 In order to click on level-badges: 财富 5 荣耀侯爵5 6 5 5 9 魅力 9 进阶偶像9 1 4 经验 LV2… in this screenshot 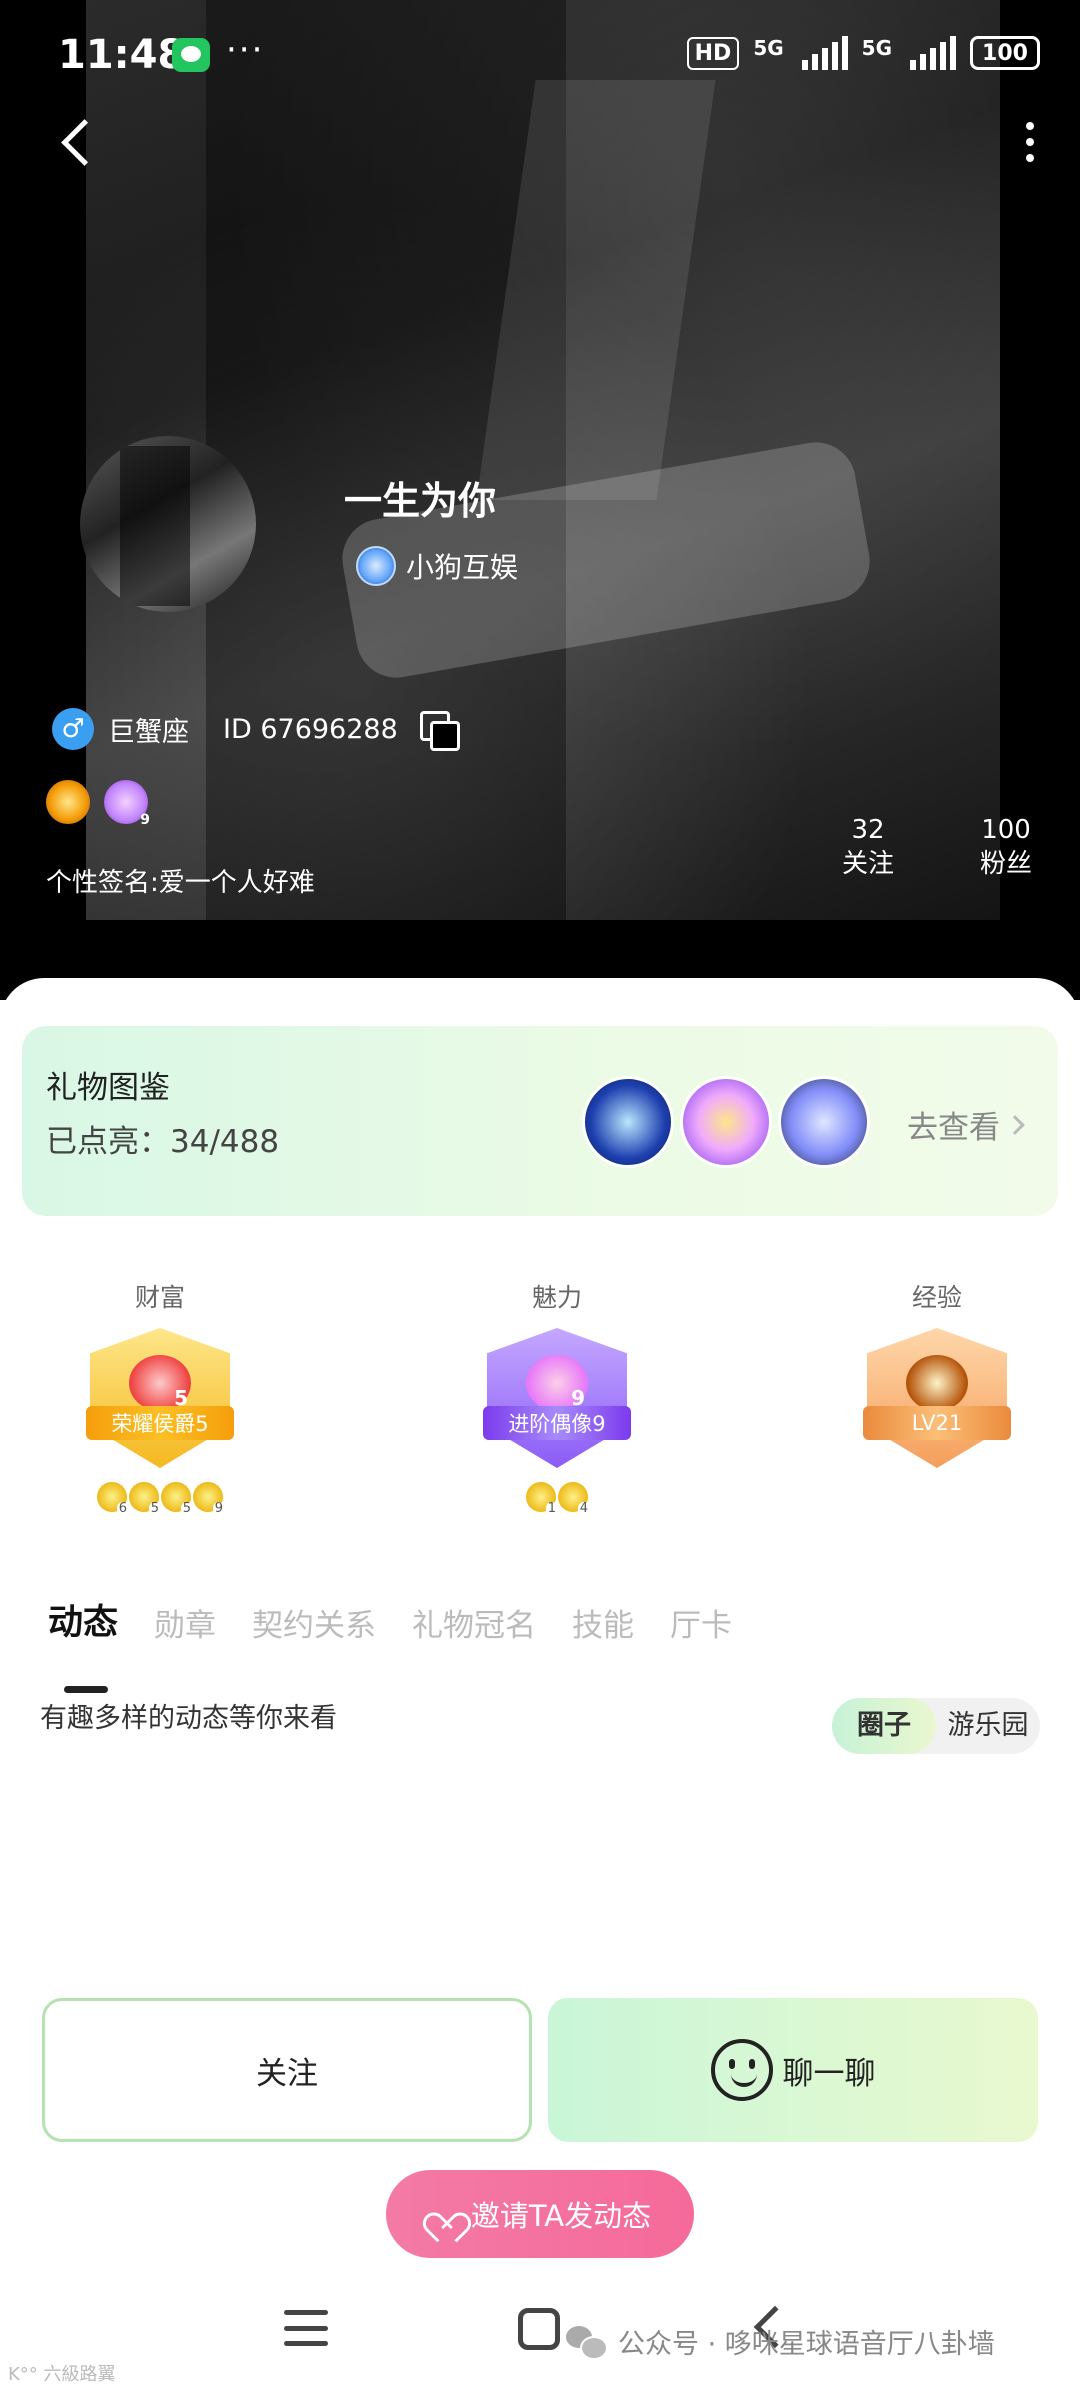, I will do `click(540, 1398)`.